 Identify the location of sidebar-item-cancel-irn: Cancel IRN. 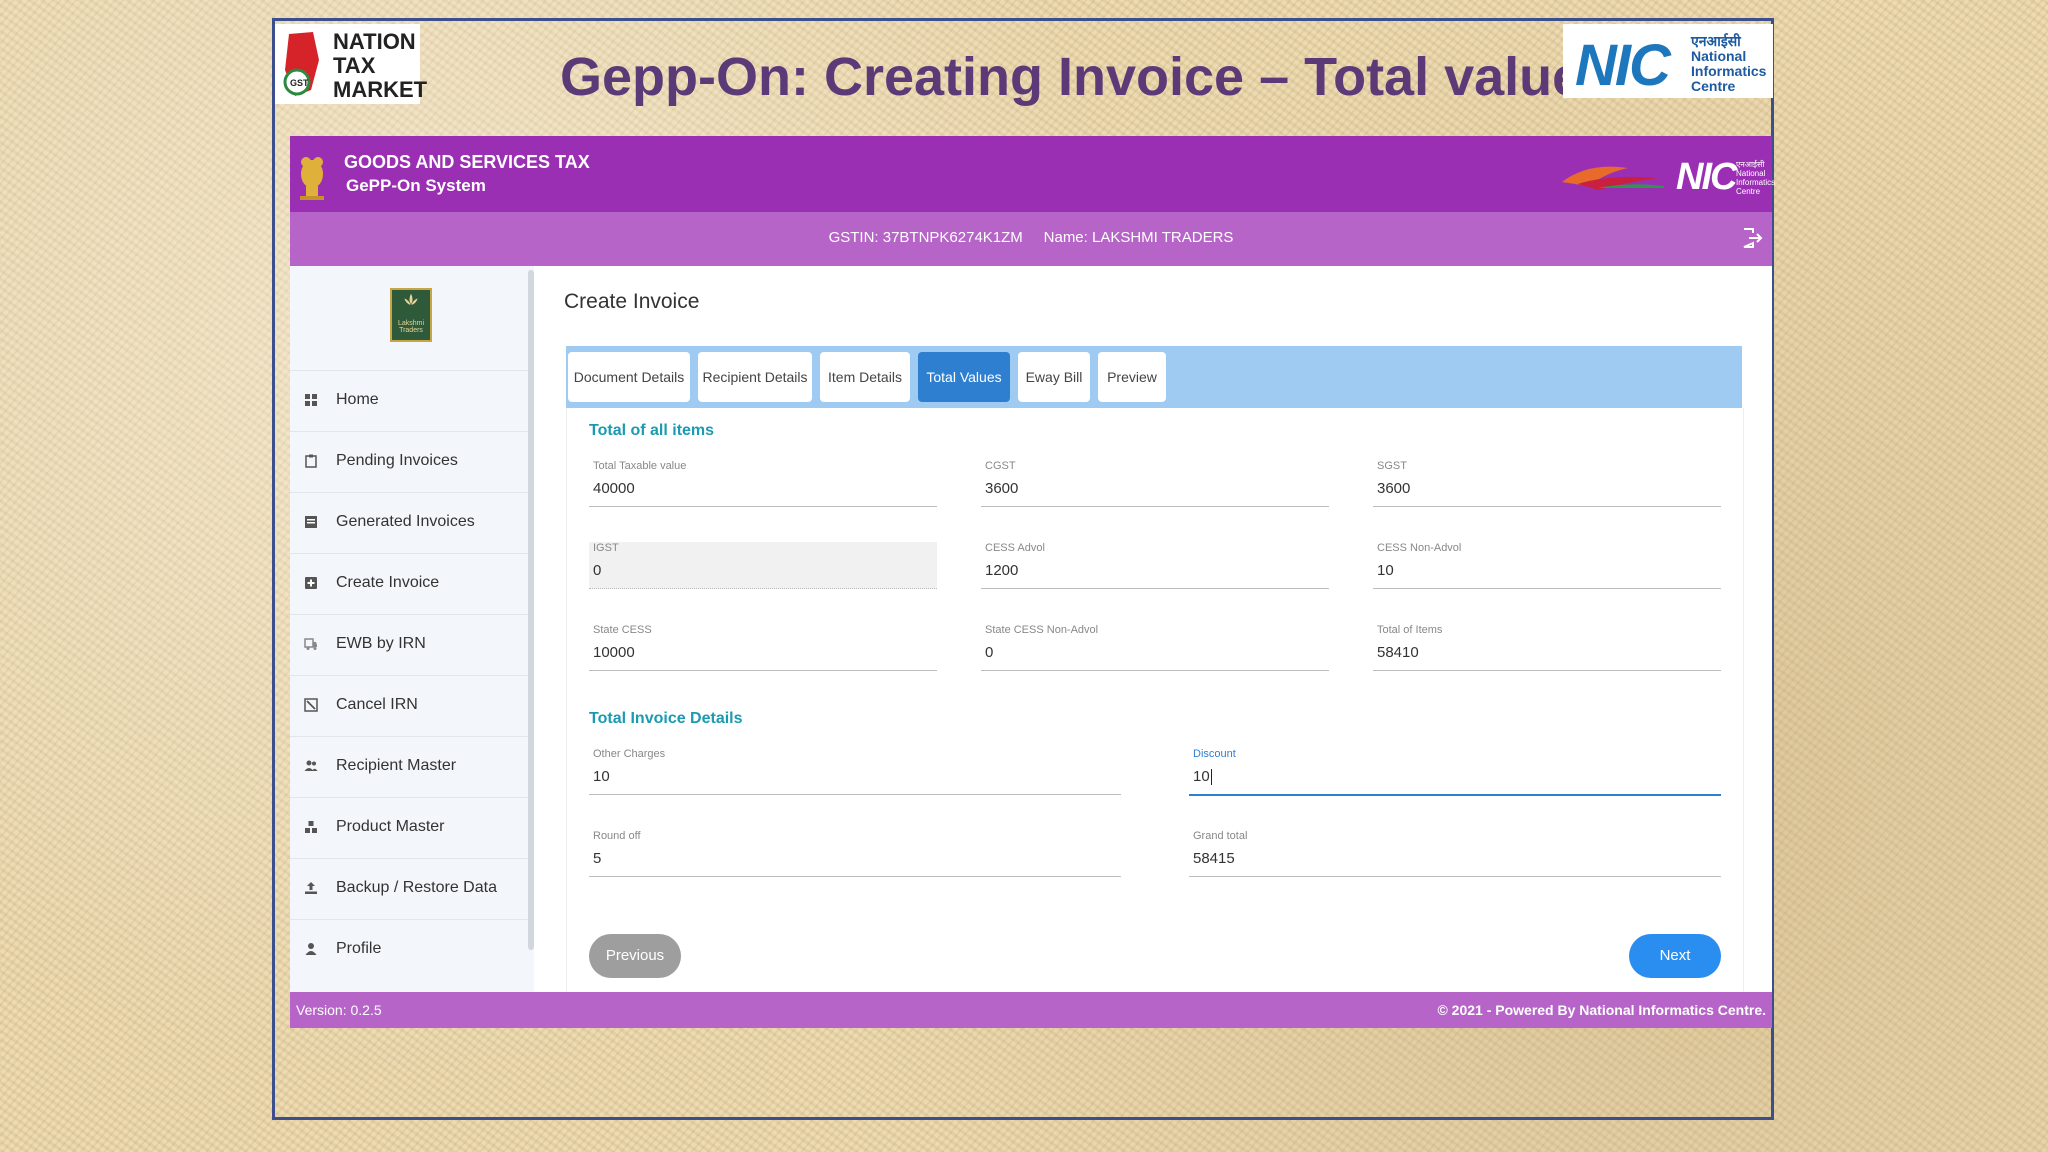
(409, 705).